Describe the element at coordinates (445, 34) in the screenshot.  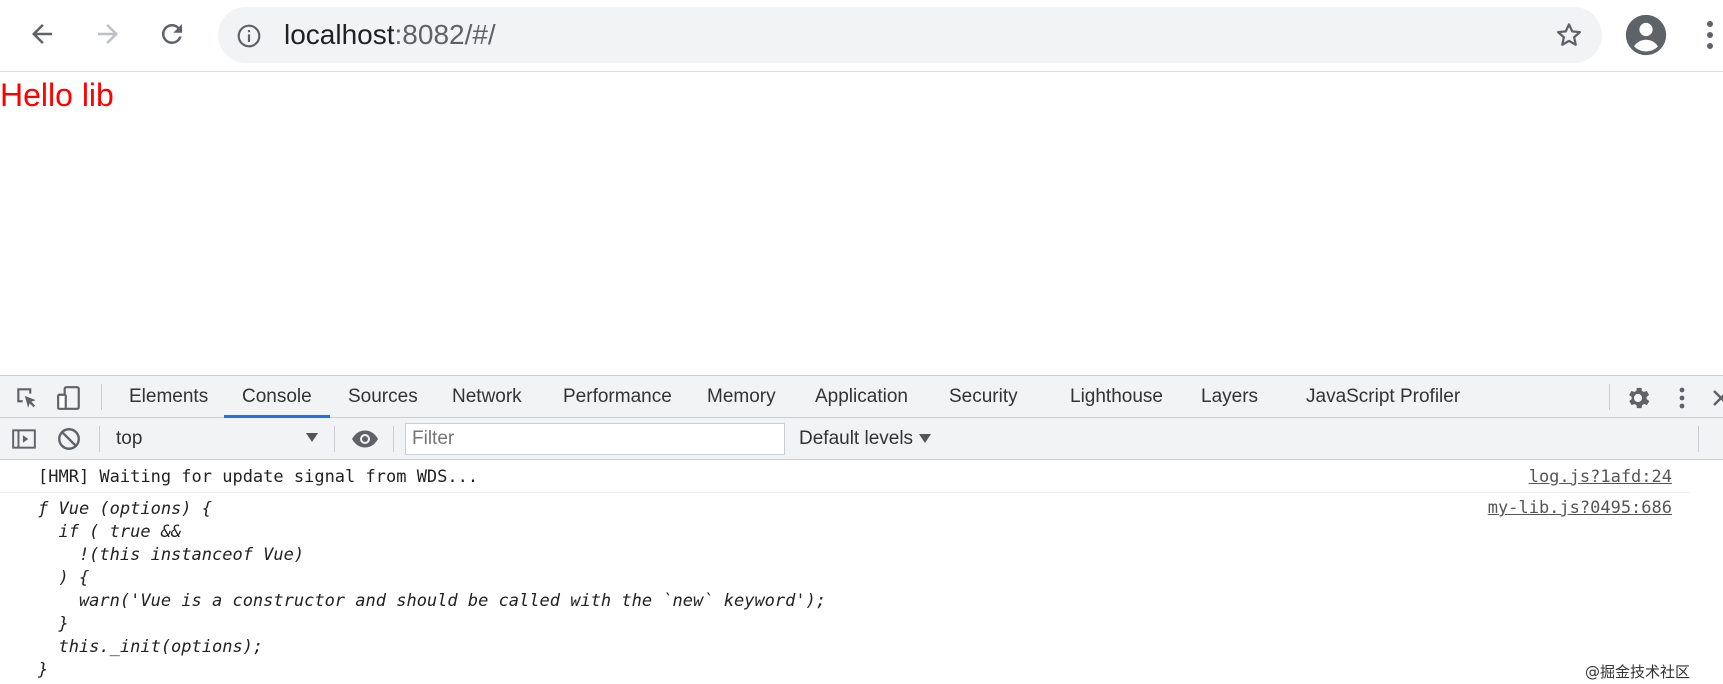
I see `url-path: :8082/#/` at that location.